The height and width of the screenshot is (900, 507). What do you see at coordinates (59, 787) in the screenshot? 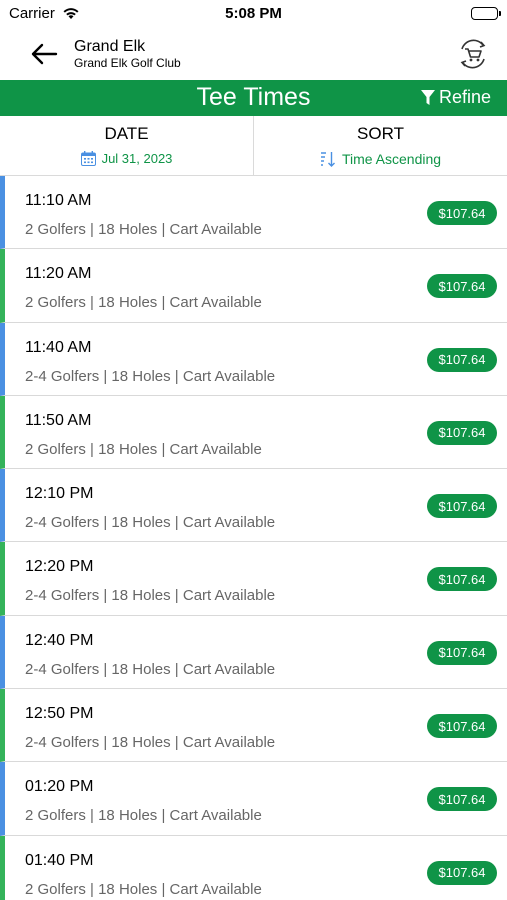
I see `tee-time: 01:20 PM` at bounding box center [59, 787].